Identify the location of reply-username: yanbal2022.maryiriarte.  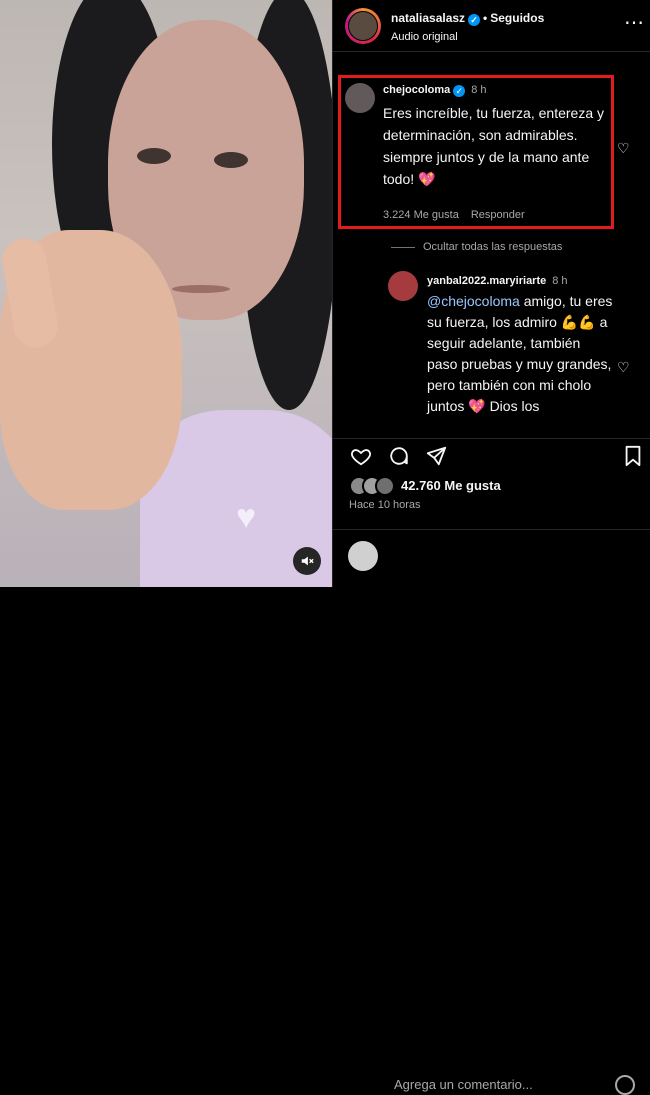
(486, 281).